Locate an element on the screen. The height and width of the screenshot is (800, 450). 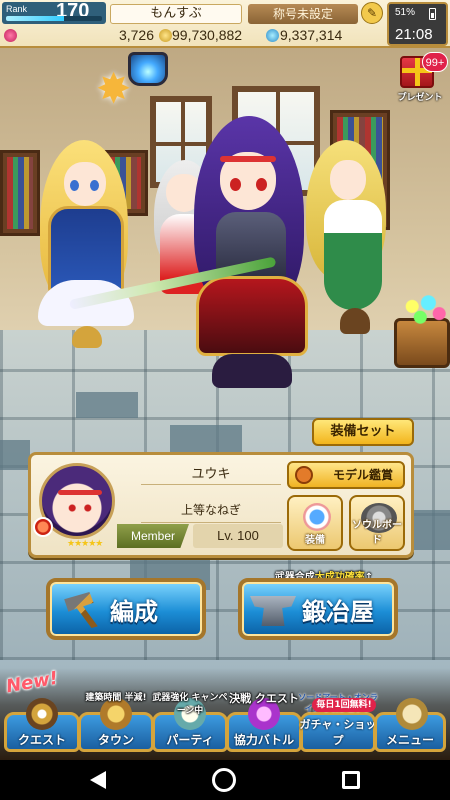
equipment-set-button: 装備セット is located at coordinates (363, 432).